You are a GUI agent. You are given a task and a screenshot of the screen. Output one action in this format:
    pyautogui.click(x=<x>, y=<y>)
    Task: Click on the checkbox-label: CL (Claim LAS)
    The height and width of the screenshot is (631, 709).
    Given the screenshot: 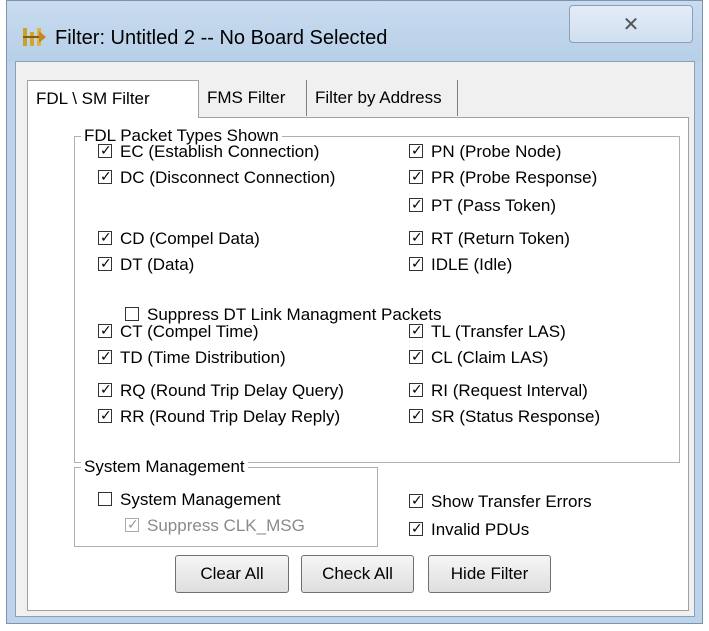 What is the action you would take?
    pyautogui.click(x=490, y=357)
    